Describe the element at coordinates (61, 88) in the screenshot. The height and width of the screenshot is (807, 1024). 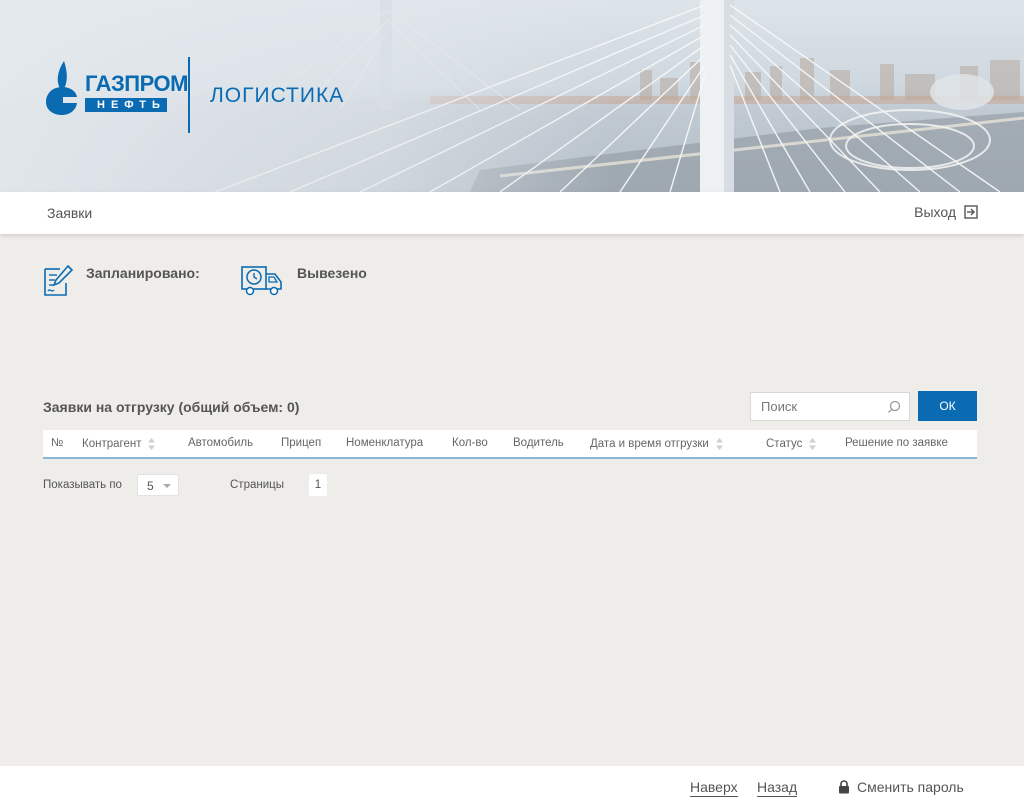
I see `gazprom-flame-icon` at that location.